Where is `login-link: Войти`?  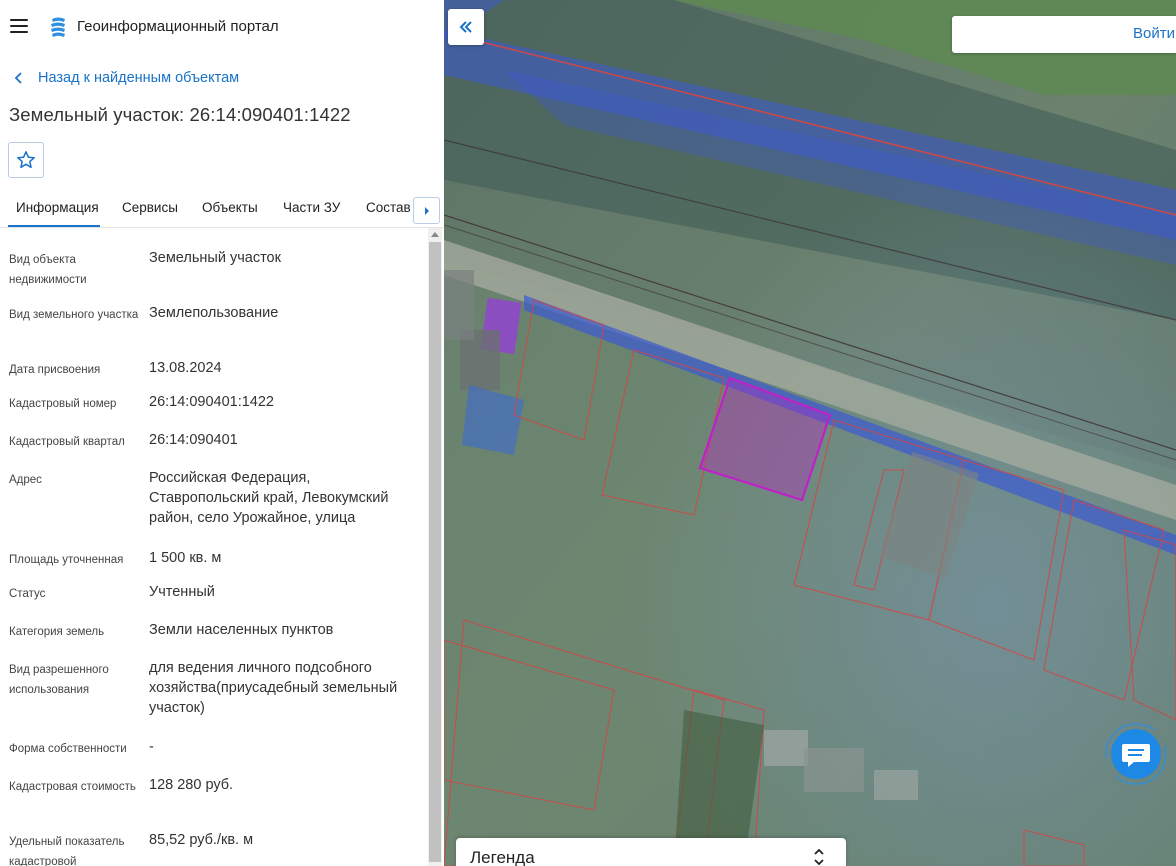
login-link: Войти is located at coordinates (1154, 33).